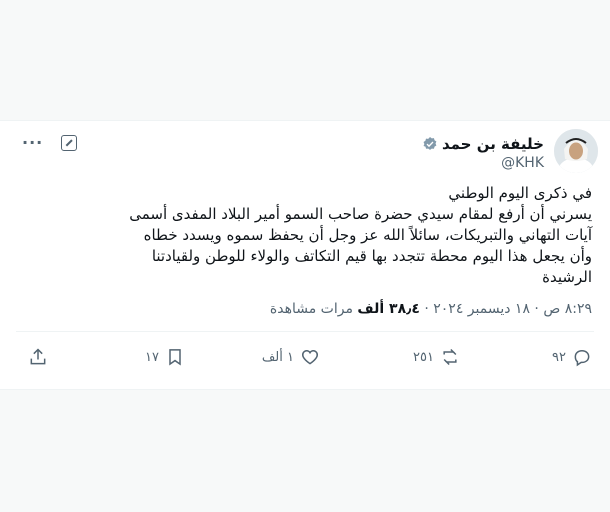 Image resolution: width=610 pixels, height=512 pixels. What do you see at coordinates (572, 357) in the screenshot?
I see `reply-button: ٩٢` at bounding box center [572, 357].